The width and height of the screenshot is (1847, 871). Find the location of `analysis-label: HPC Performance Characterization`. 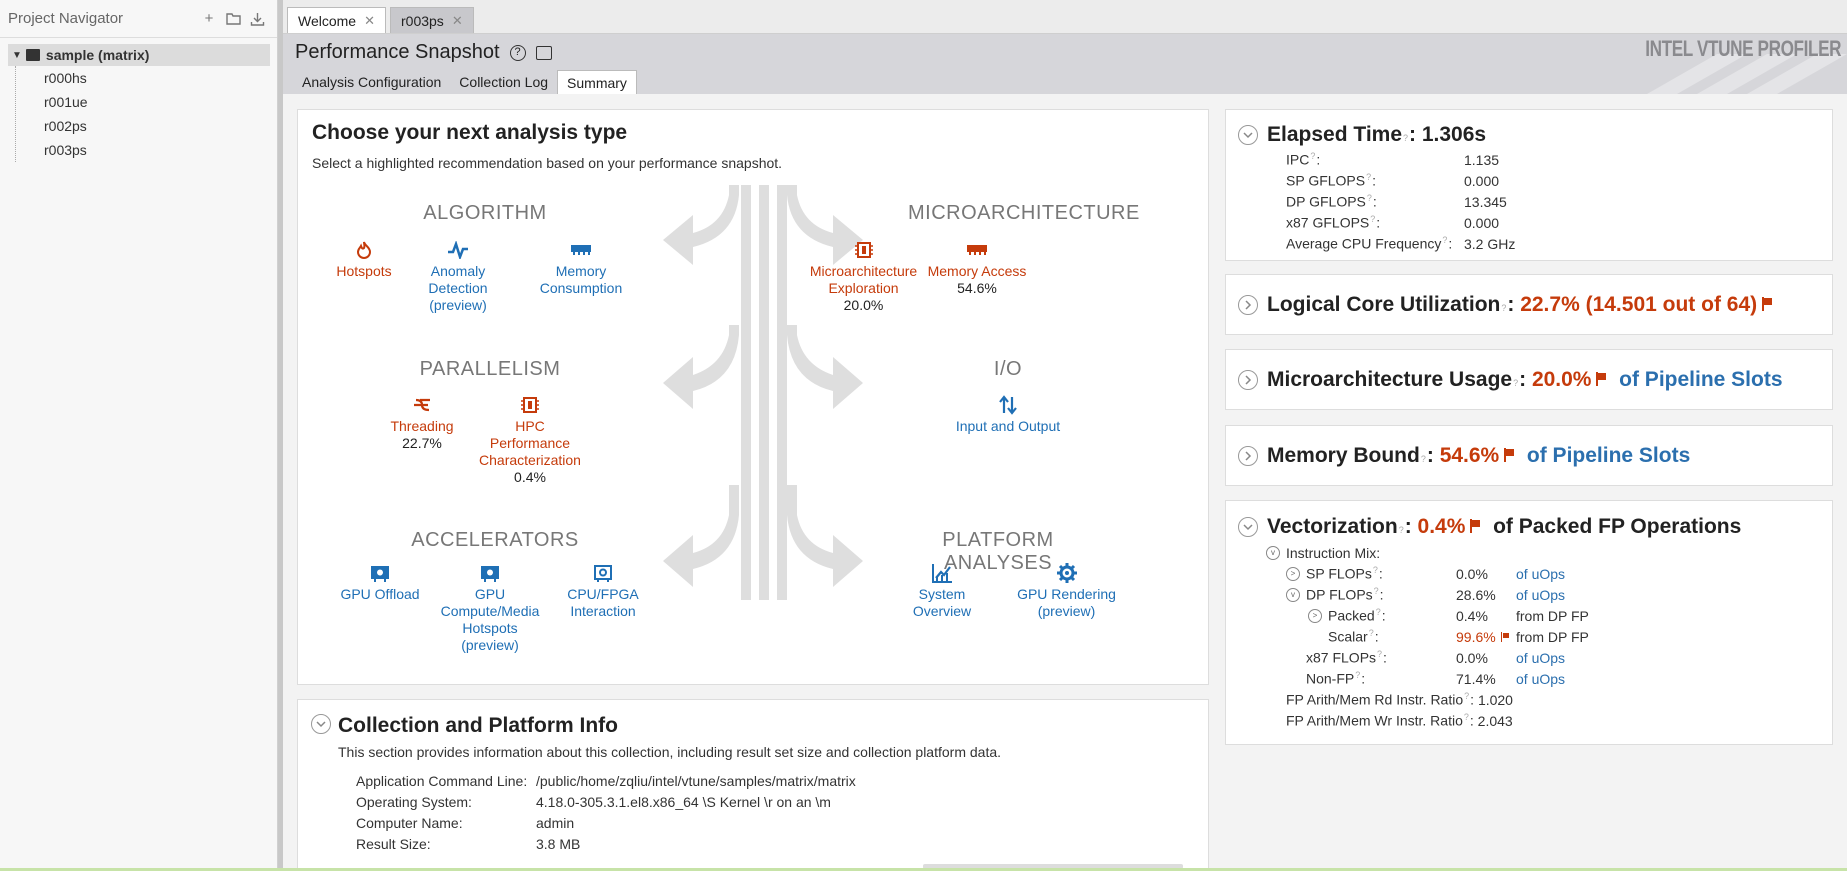

analysis-label: HPC Performance Characterization is located at coordinates (530, 443).